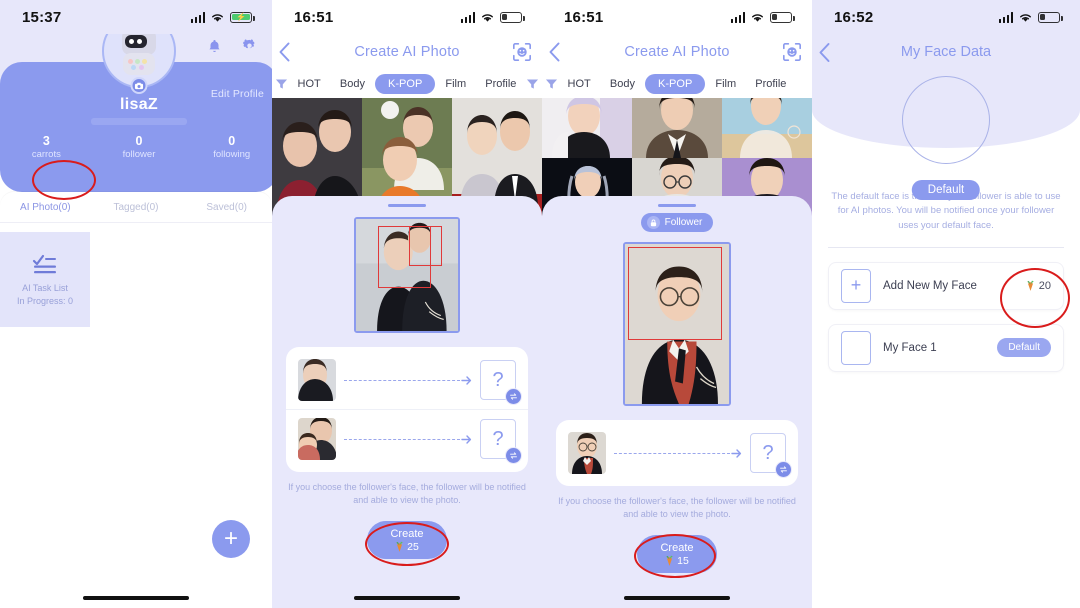 Image resolution: width=1080 pixels, height=608 pixels. I want to click on nav-bar: Create AI Photo, so click(677, 52).